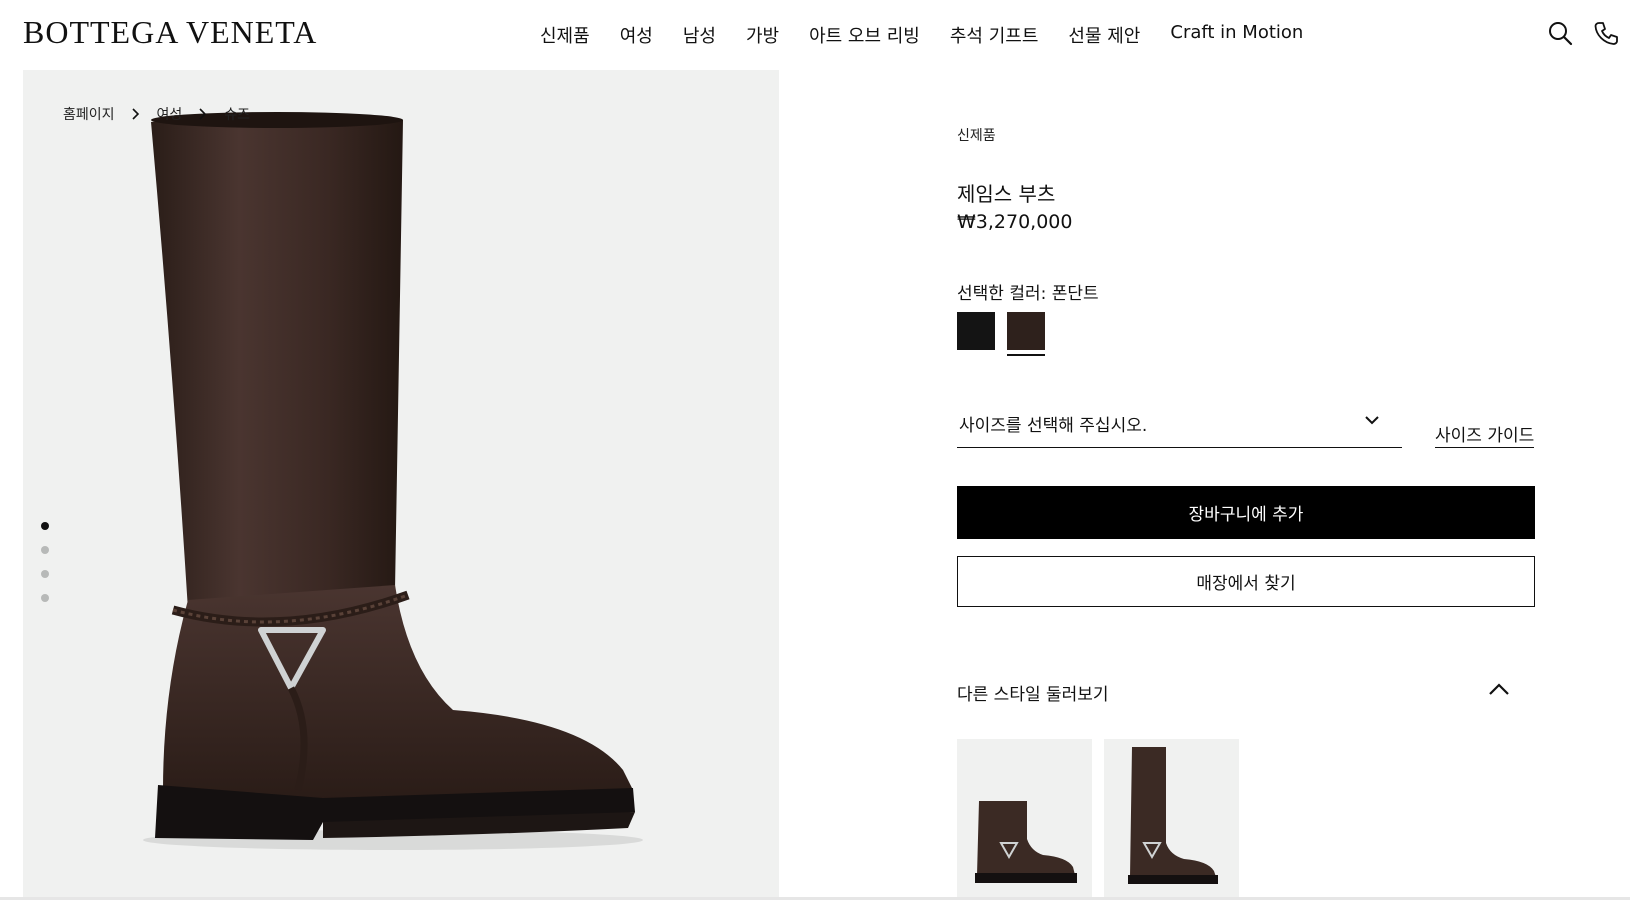 Image resolution: width=1630 pixels, height=900 pixels. What do you see at coordinates (636, 35) in the screenshot?
I see `nav-item-women: 여성` at bounding box center [636, 35].